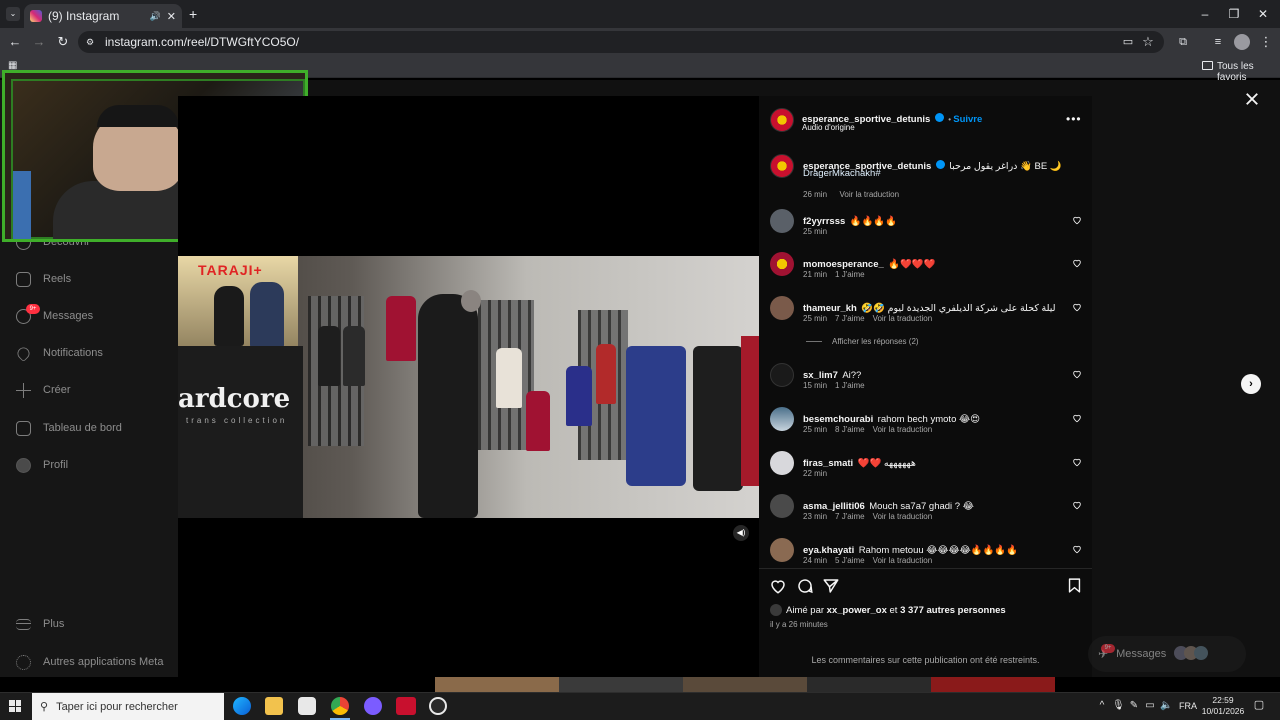  What do you see at coordinates (1102, 706) in the screenshot?
I see `show-hidden-icons: ^` at bounding box center [1102, 706].